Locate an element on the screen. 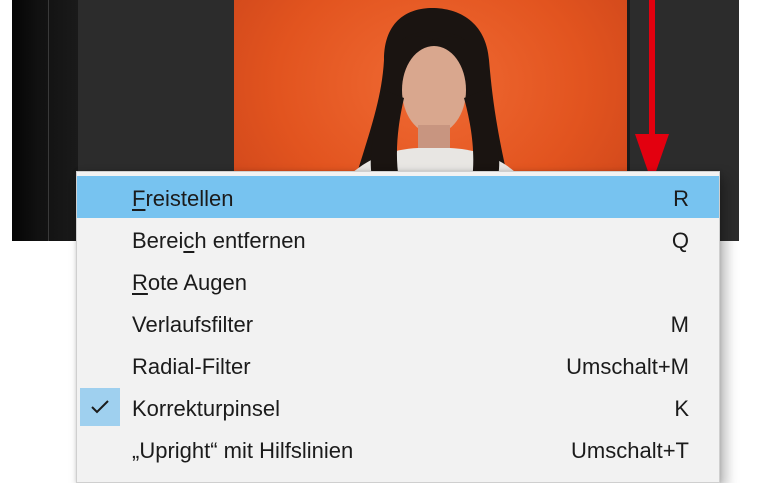 This screenshot has height=483, width=780. menu-item-shortcut: K is located at coordinates (681, 408).